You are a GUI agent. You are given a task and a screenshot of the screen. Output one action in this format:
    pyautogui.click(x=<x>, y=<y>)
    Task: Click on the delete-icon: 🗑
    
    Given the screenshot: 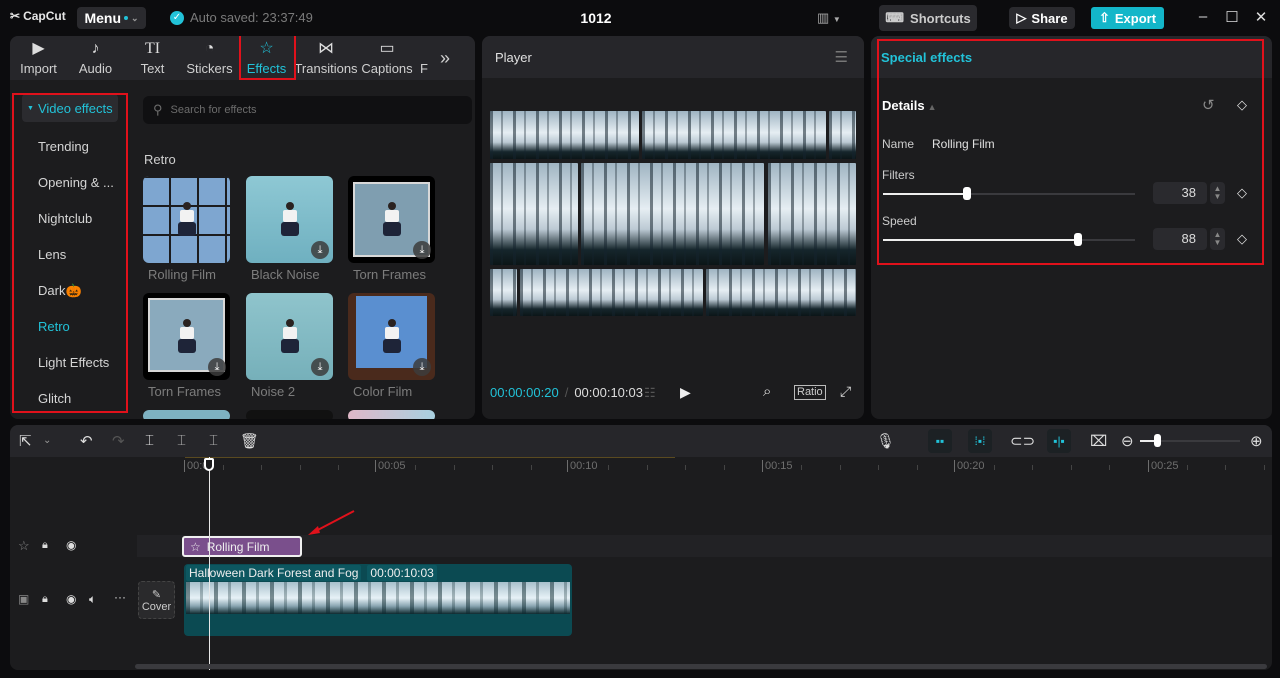 What is the action you would take?
    pyautogui.click(x=249, y=441)
    